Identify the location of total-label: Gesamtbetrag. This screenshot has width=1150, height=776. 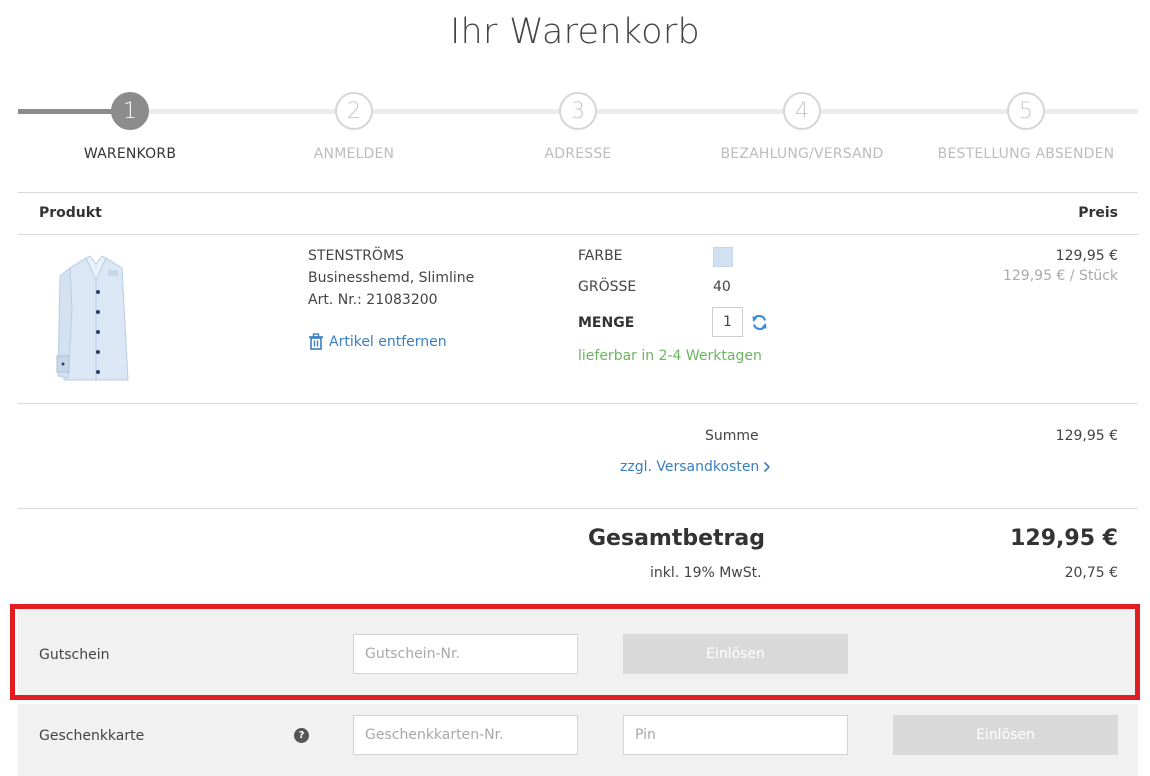
(676, 538).